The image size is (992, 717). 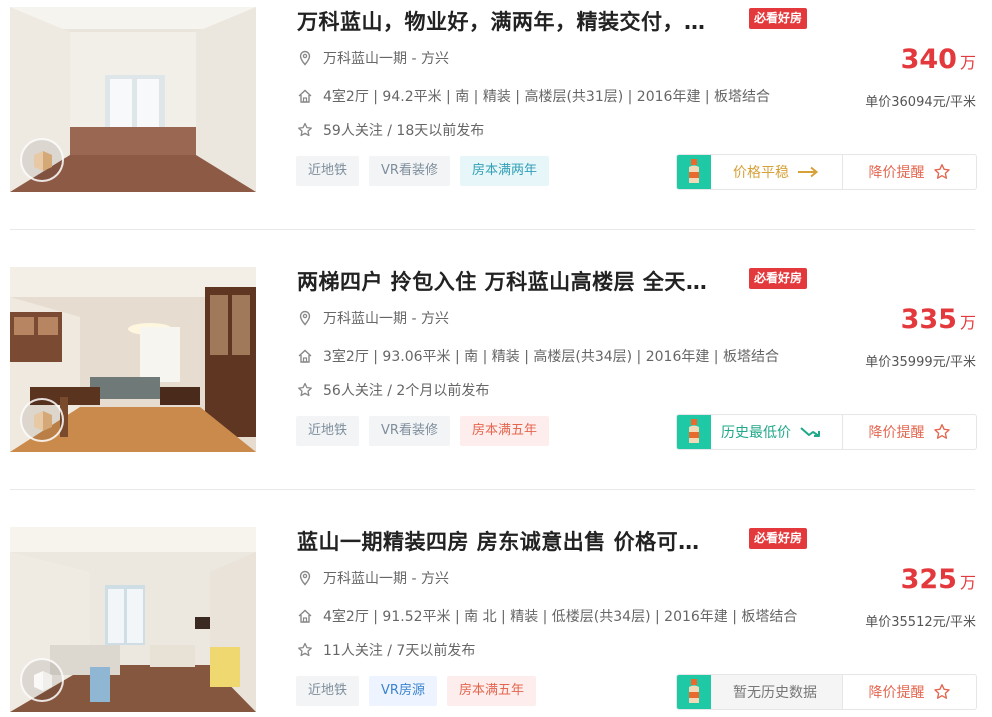 What do you see at coordinates (808, 172) in the screenshot?
I see `arrow-right-icon` at bounding box center [808, 172].